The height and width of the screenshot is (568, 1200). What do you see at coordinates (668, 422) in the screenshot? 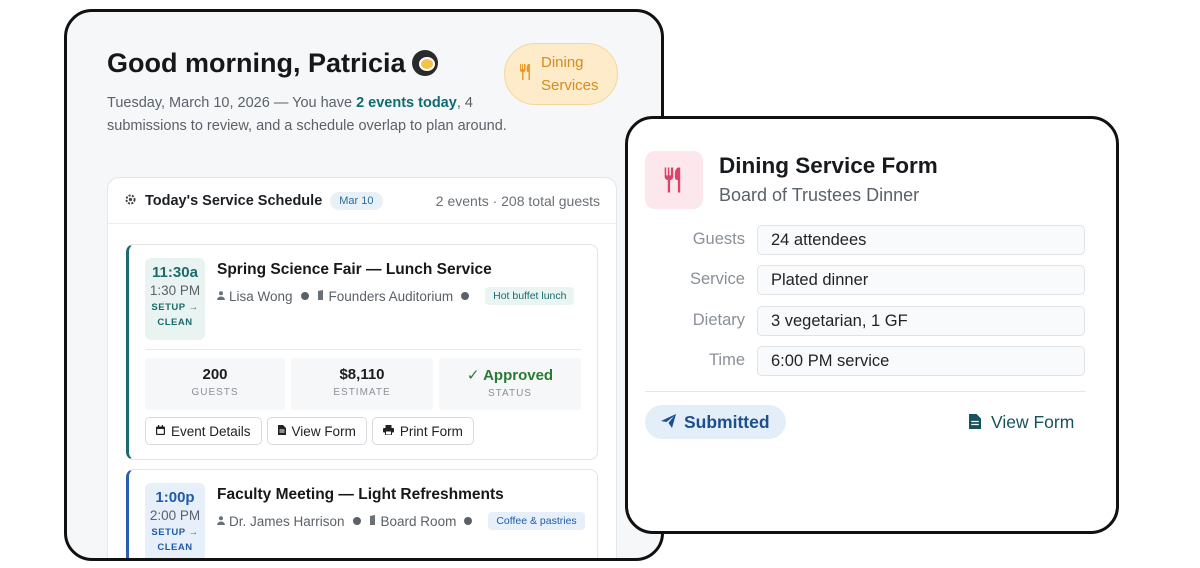
I see `send-icon` at bounding box center [668, 422].